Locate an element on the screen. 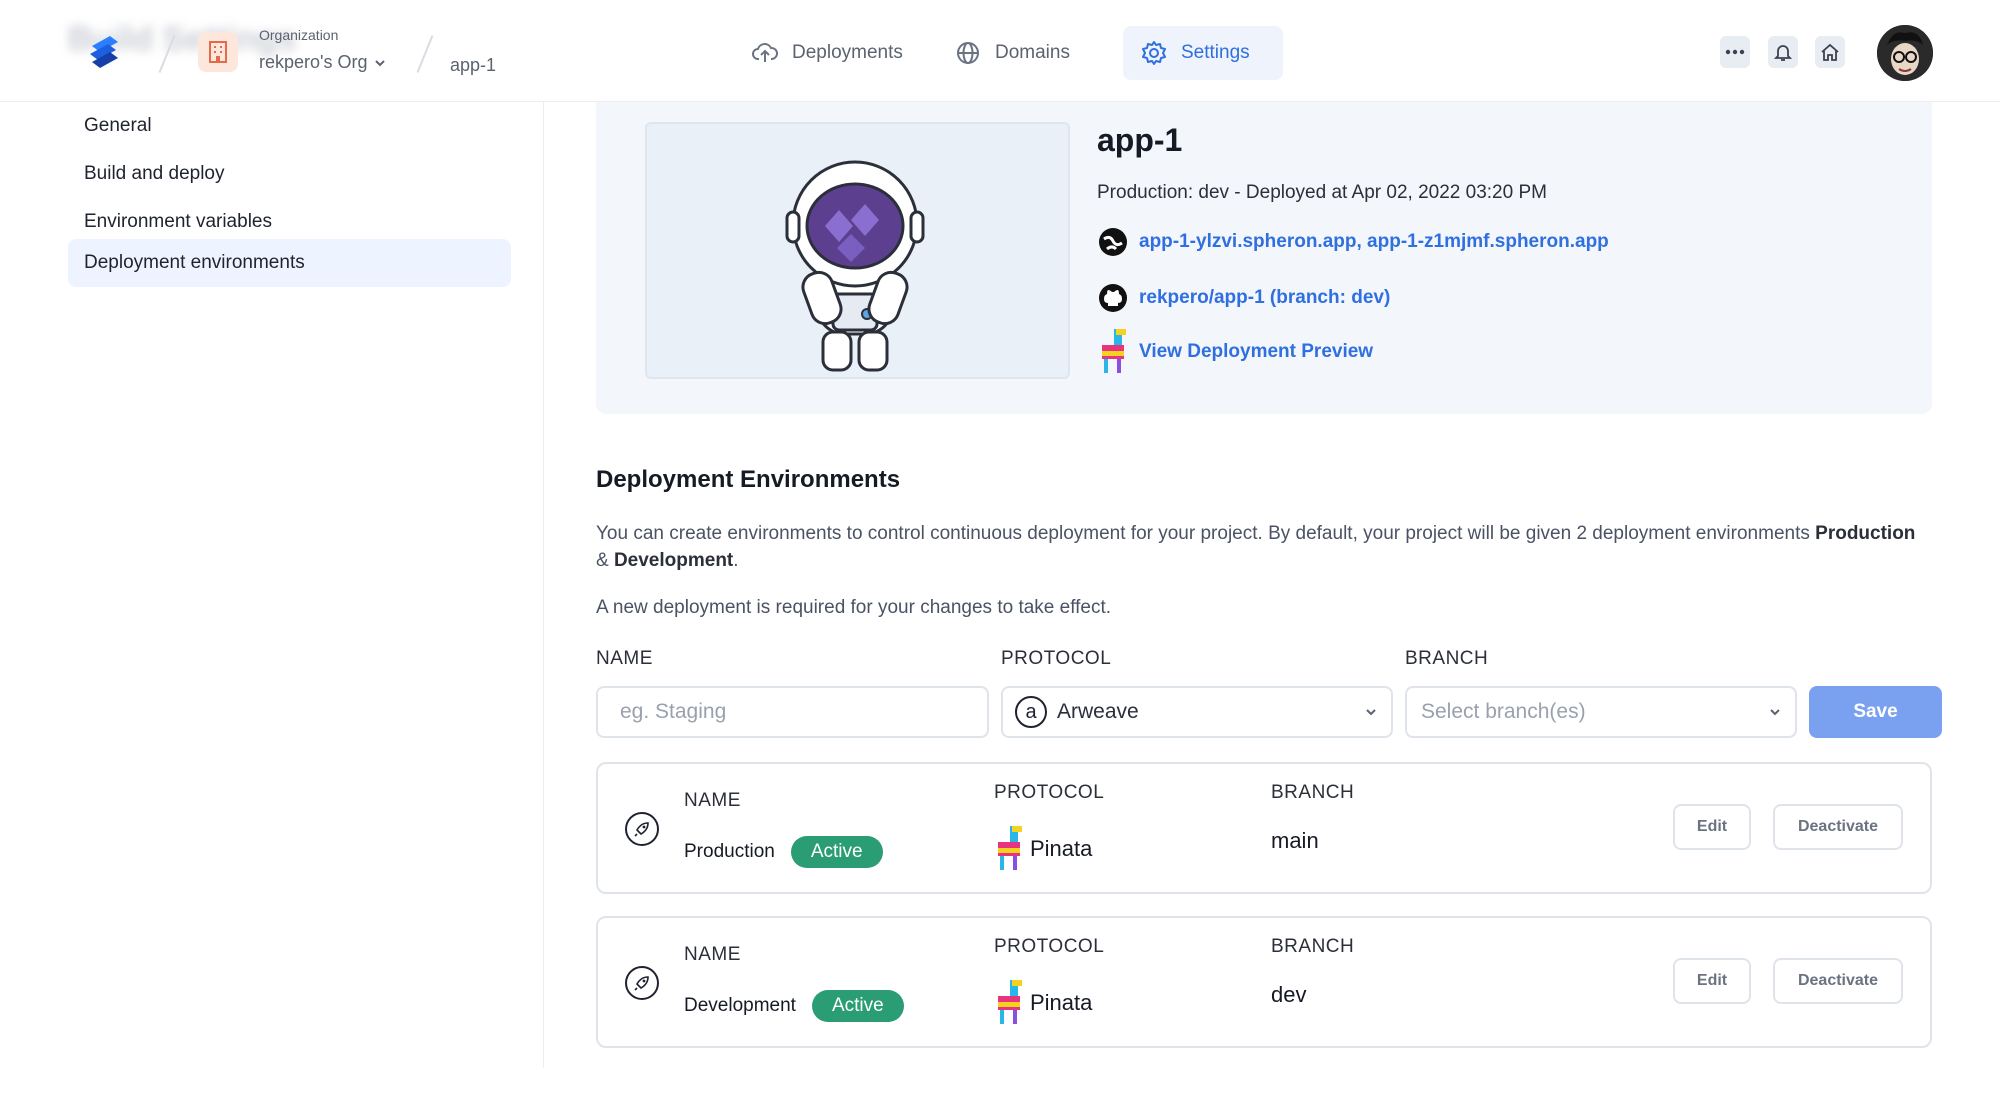 The height and width of the screenshot is (1111, 2000). gear-icon is located at coordinates (1154, 53).